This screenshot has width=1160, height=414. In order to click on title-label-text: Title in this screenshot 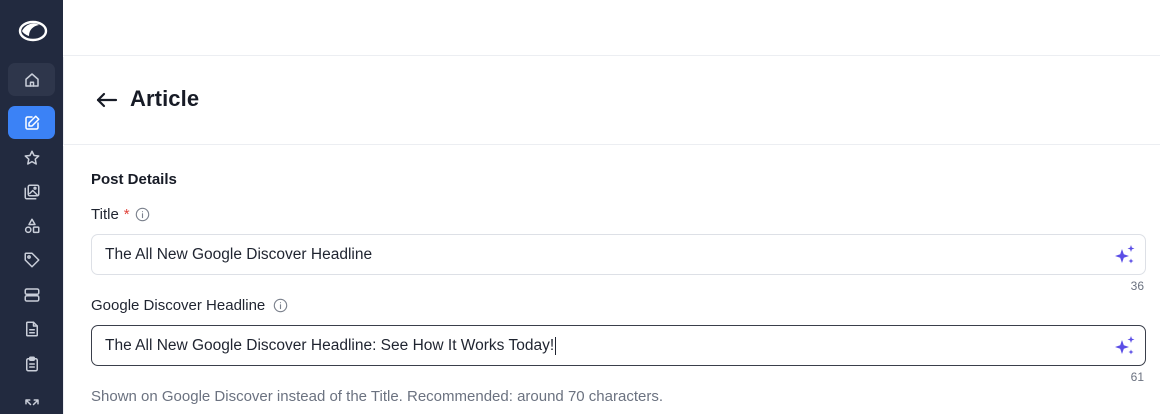, I will do `click(105, 214)`.